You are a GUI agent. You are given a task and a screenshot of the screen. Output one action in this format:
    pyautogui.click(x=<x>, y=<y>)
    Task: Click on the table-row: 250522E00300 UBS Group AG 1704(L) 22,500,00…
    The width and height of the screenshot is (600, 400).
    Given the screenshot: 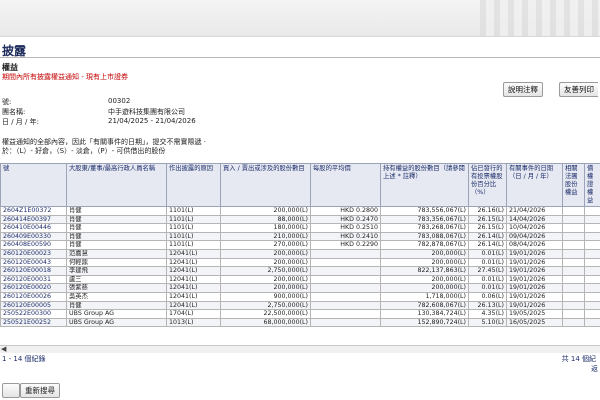 What is the action you would take?
    pyautogui.click(x=300, y=314)
    